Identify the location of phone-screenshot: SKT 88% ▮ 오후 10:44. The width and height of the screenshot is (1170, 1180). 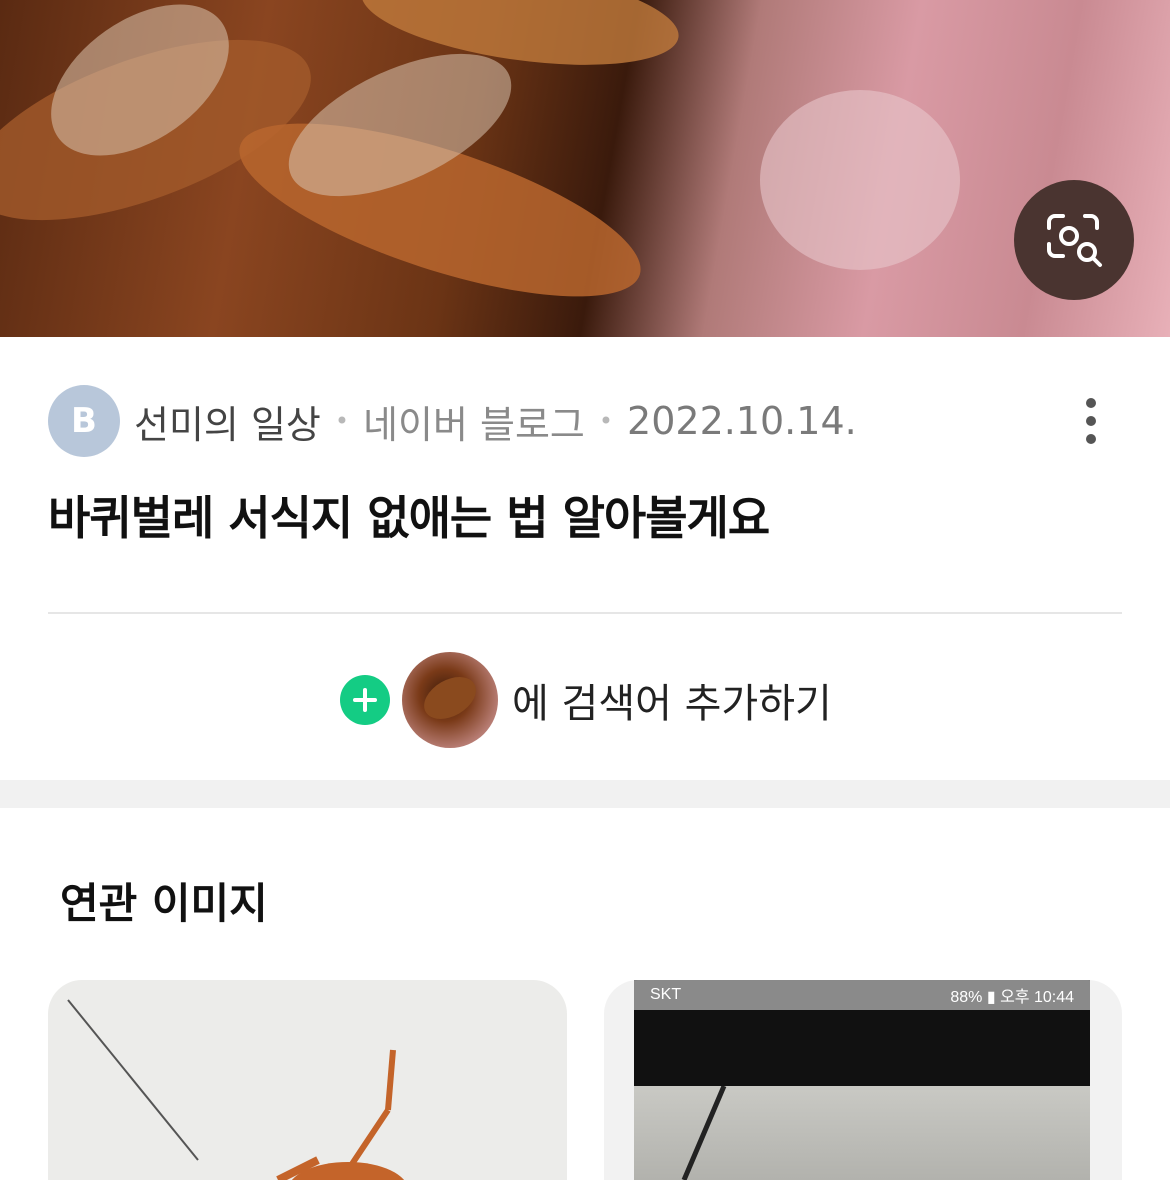
(862, 1080).